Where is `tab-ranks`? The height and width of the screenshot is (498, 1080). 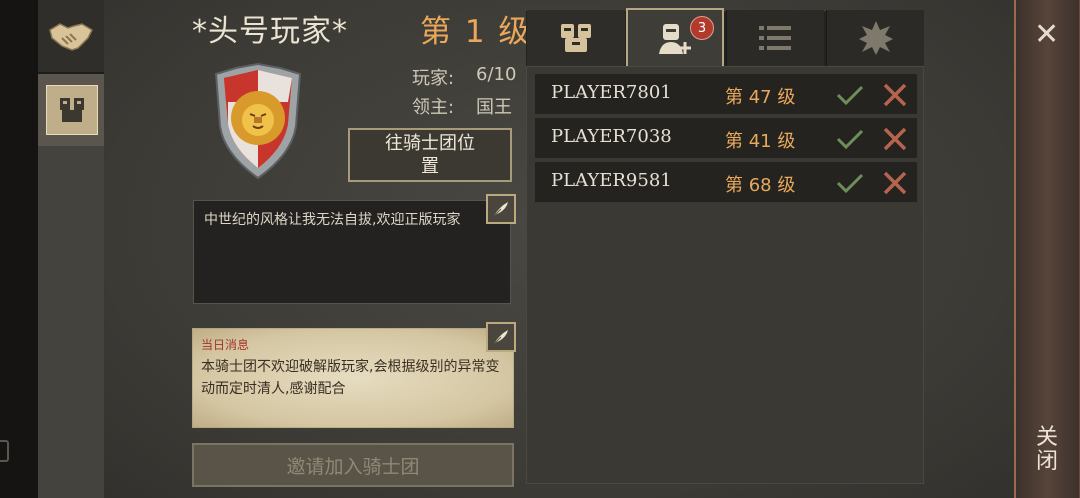
tab-ranks is located at coordinates (875, 38).